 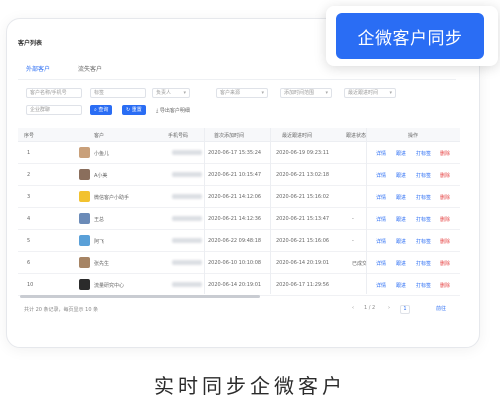 I want to click on follow-time-select: 最近跟进时间 ▾, so click(x=370, y=93).